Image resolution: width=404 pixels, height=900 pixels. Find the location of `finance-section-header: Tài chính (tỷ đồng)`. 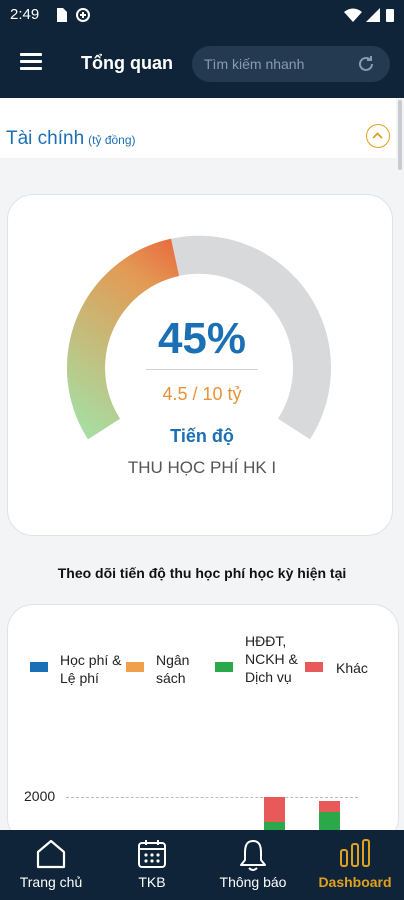

finance-section-header: Tài chính (tỷ đồng) is located at coordinates (198, 128).